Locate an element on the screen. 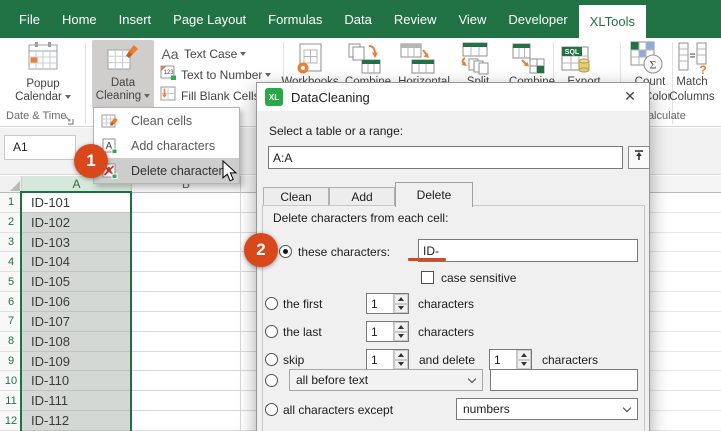 The height and width of the screenshot is (431, 721). before-text-radio is located at coordinates (271, 380).